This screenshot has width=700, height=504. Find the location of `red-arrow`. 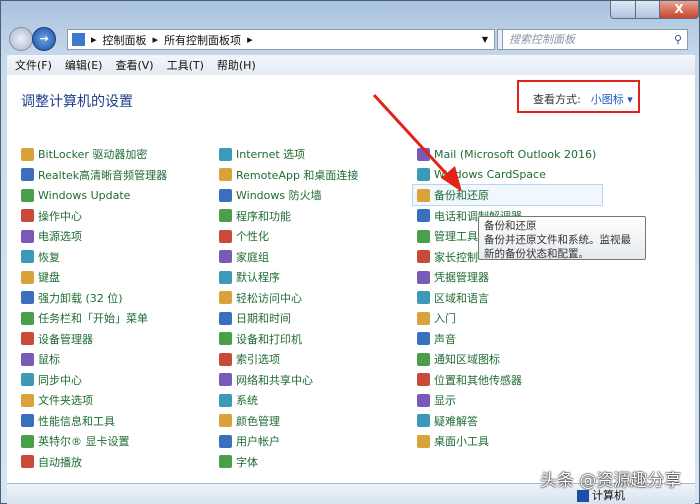

red-arrow is located at coordinates (417, 142).